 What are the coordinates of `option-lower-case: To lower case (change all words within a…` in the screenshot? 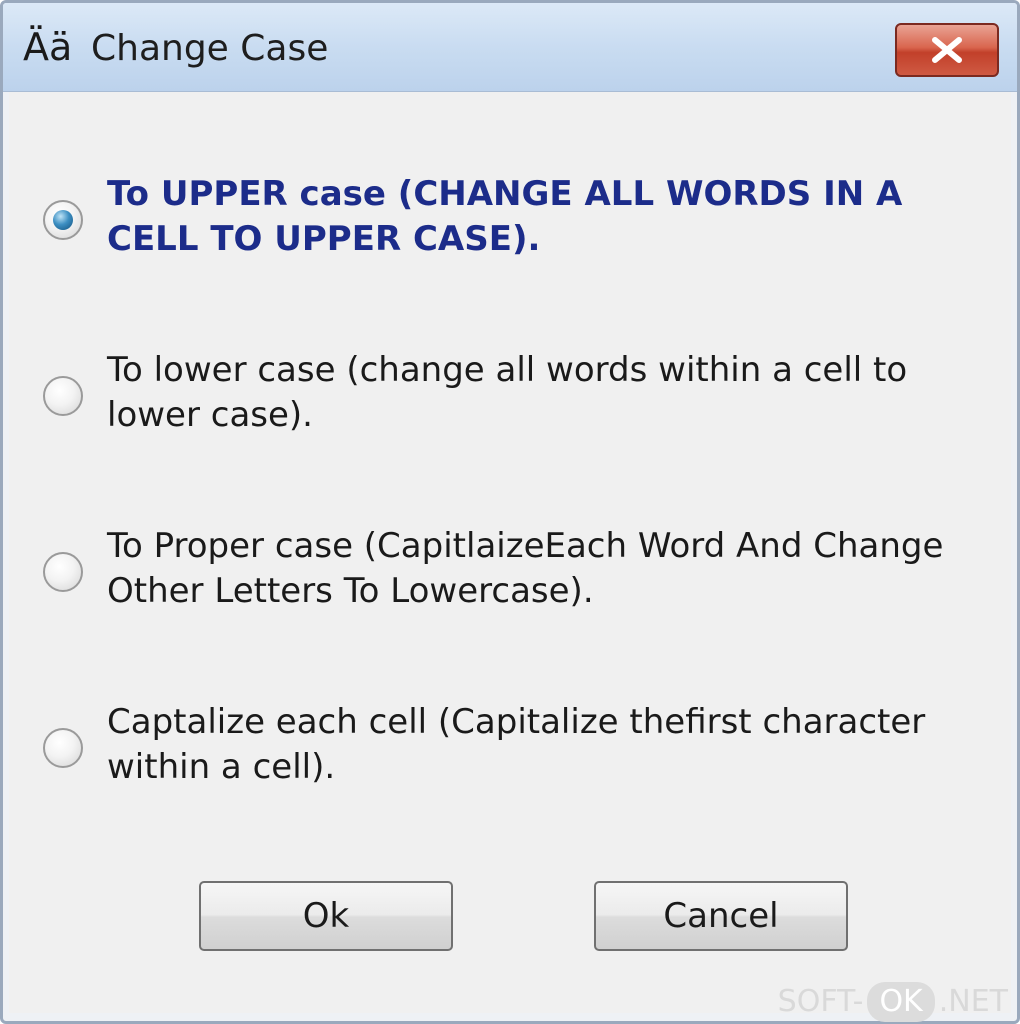 It's located at (513, 394).